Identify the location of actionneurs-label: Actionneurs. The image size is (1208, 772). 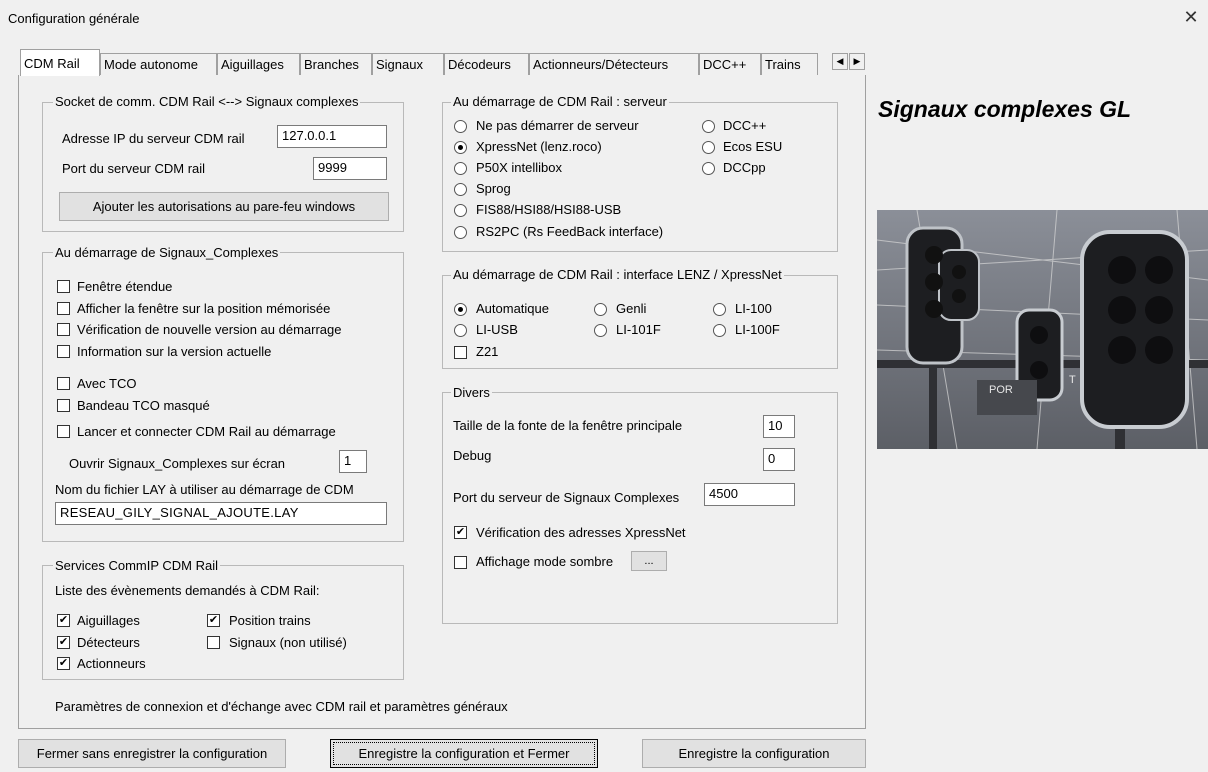
(111, 663).